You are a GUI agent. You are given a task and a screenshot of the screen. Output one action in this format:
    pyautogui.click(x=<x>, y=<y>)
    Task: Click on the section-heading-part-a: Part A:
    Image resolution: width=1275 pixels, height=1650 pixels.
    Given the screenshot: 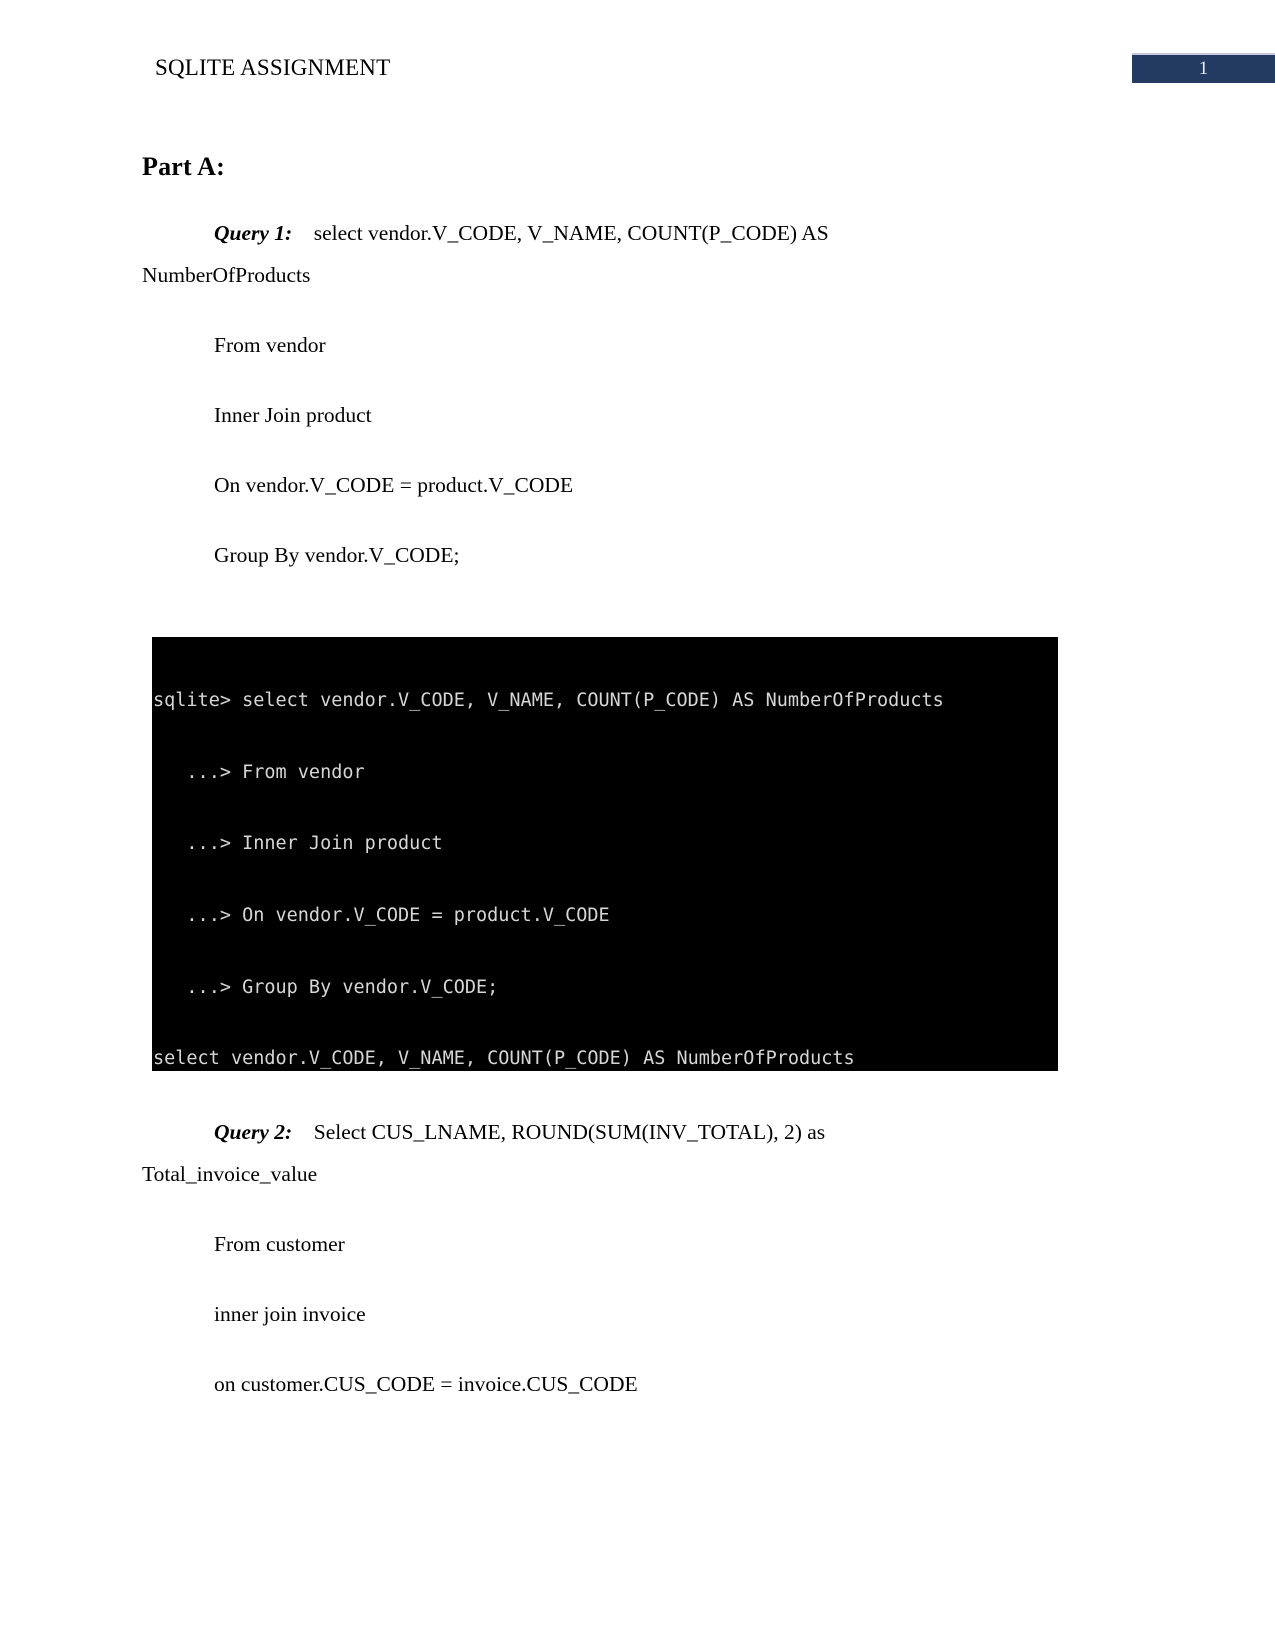 What is the action you would take?
    pyautogui.click(x=183, y=166)
    